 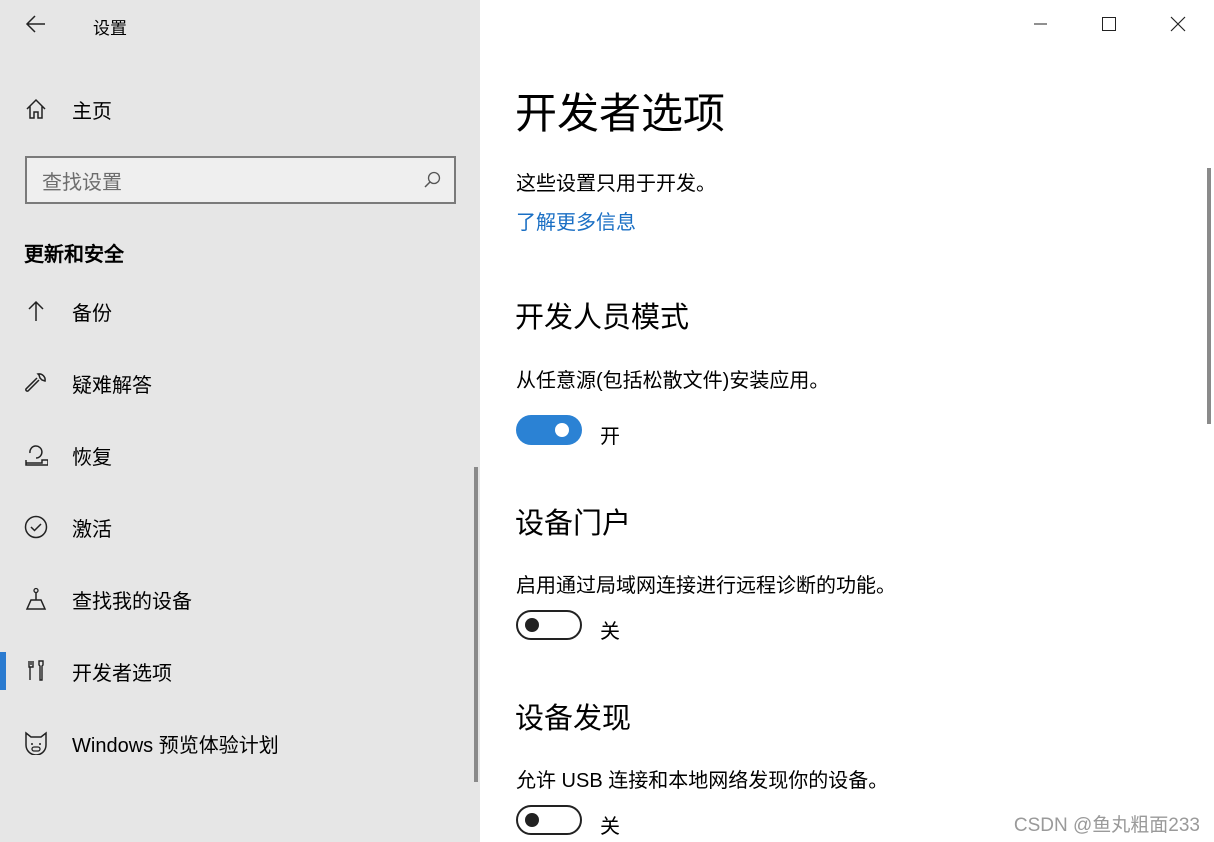 I want to click on recovery-icon, so click(x=36, y=455).